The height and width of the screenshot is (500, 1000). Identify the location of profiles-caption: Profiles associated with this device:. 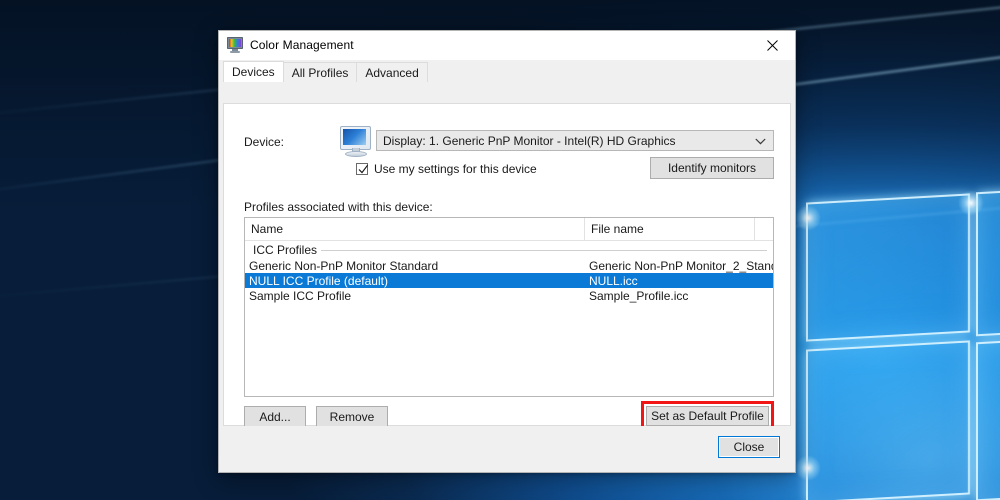
(338, 207).